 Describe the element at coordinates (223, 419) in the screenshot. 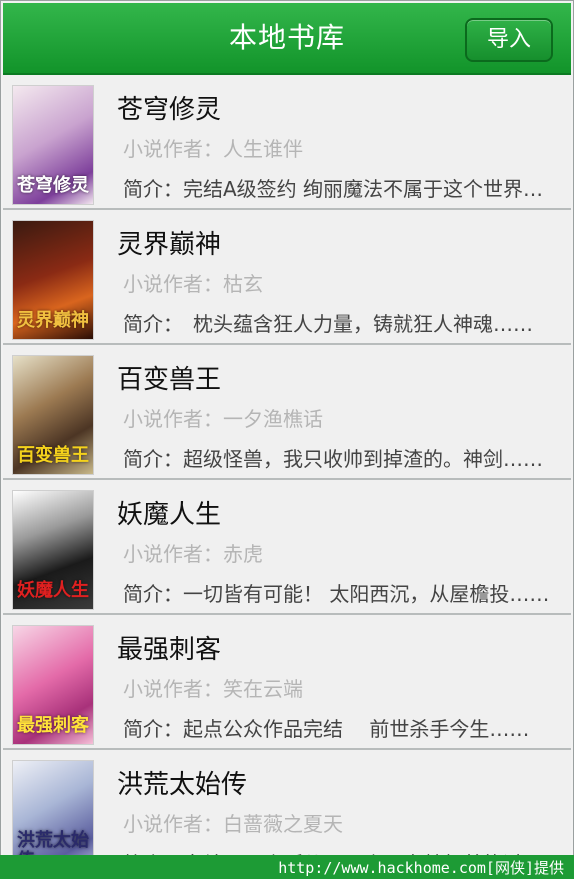

I see `book-author: 小说作者：一夕渔樵话` at that location.